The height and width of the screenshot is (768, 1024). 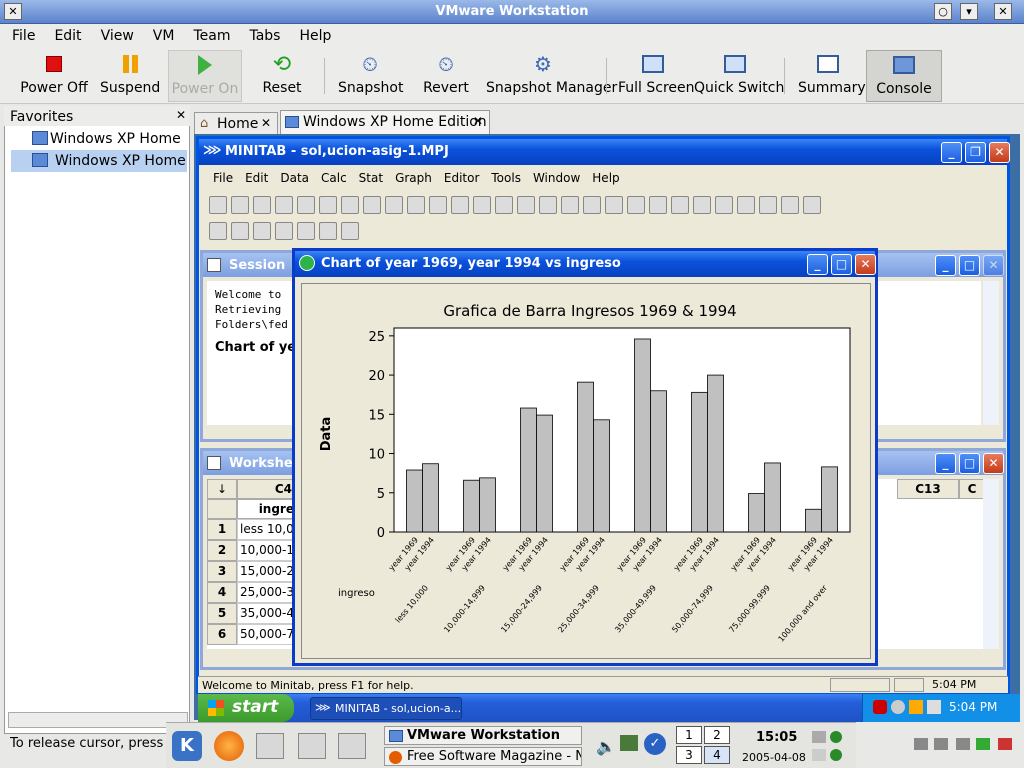 I want to click on row-number: 3, so click(x=222, y=571).